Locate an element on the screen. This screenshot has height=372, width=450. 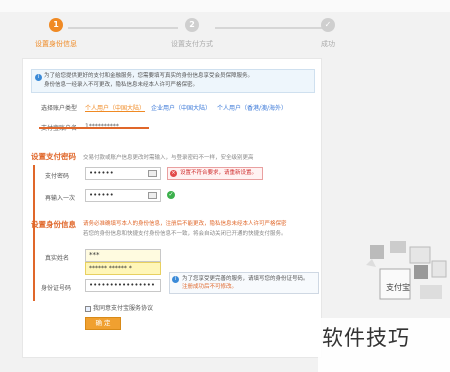
real-name-value: *** is located at coordinates (94, 255).